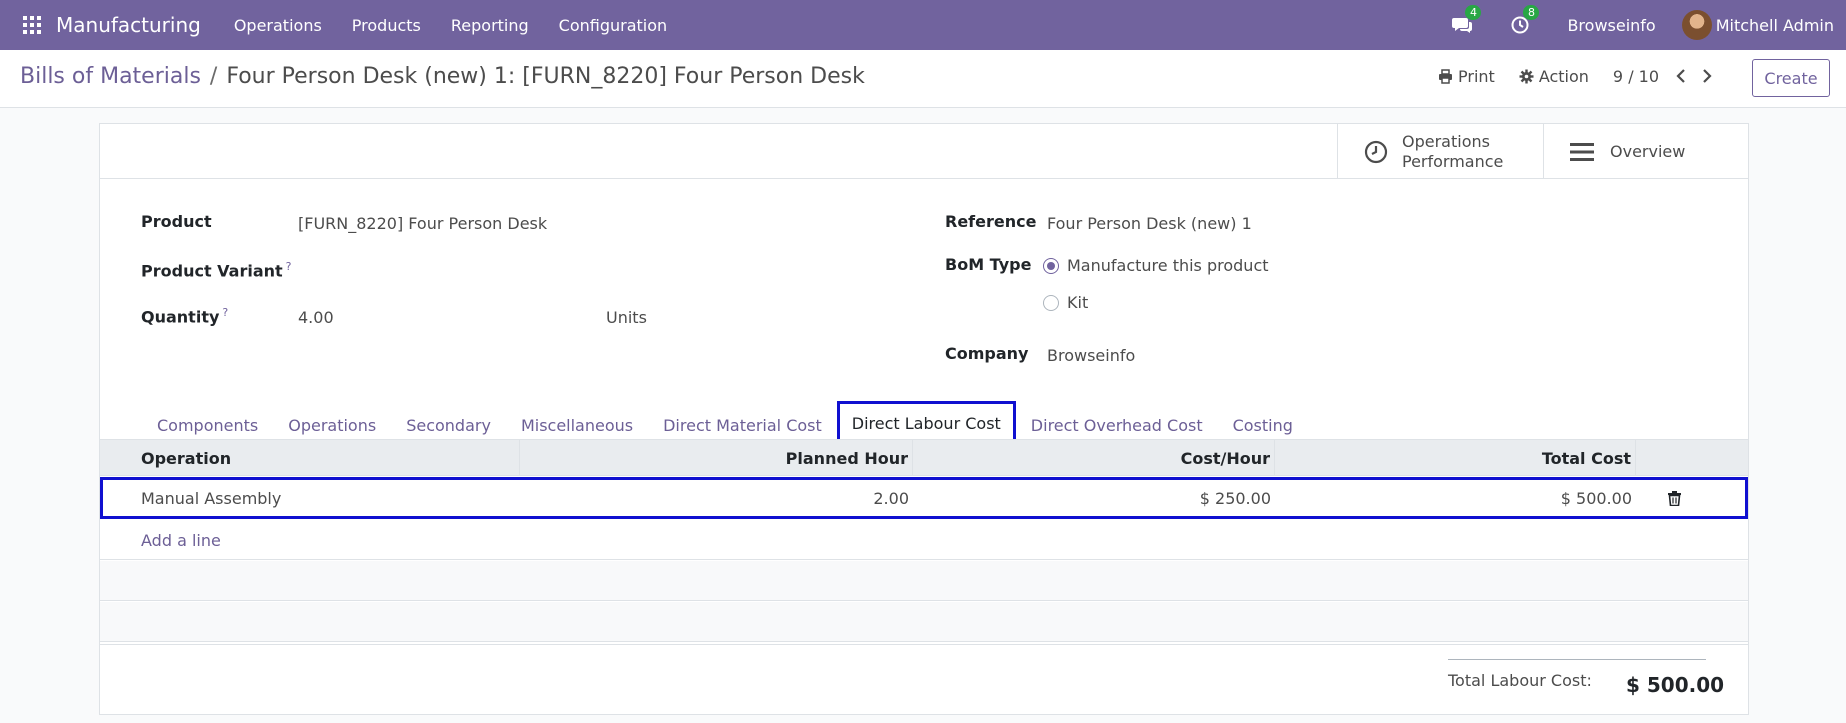  What do you see at coordinates (1051, 303) in the screenshot?
I see `bom-type-kit-radio` at bounding box center [1051, 303].